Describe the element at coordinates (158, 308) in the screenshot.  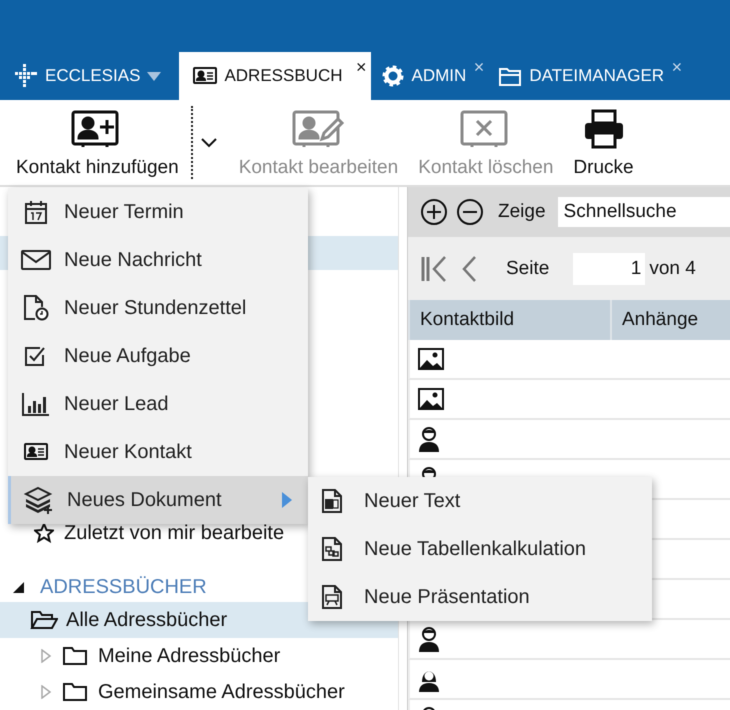
I see `menu-item: Neuer Stundenzettel` at that location.